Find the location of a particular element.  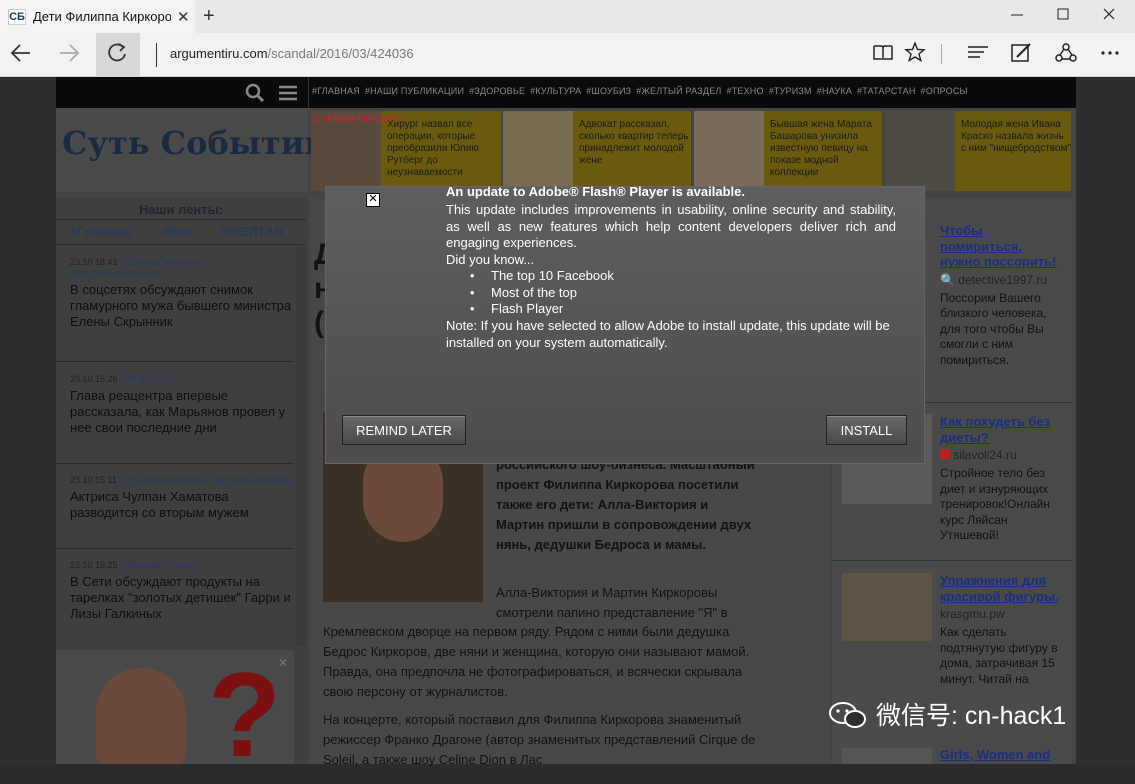

close-window-icon is located at coordinates (1109, 16).